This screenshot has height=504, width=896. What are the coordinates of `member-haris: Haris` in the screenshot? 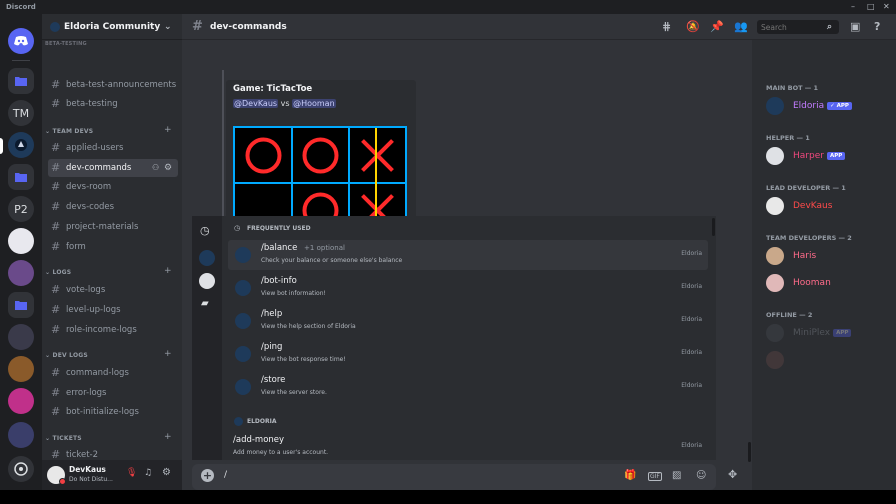 It's located at (791, 256).